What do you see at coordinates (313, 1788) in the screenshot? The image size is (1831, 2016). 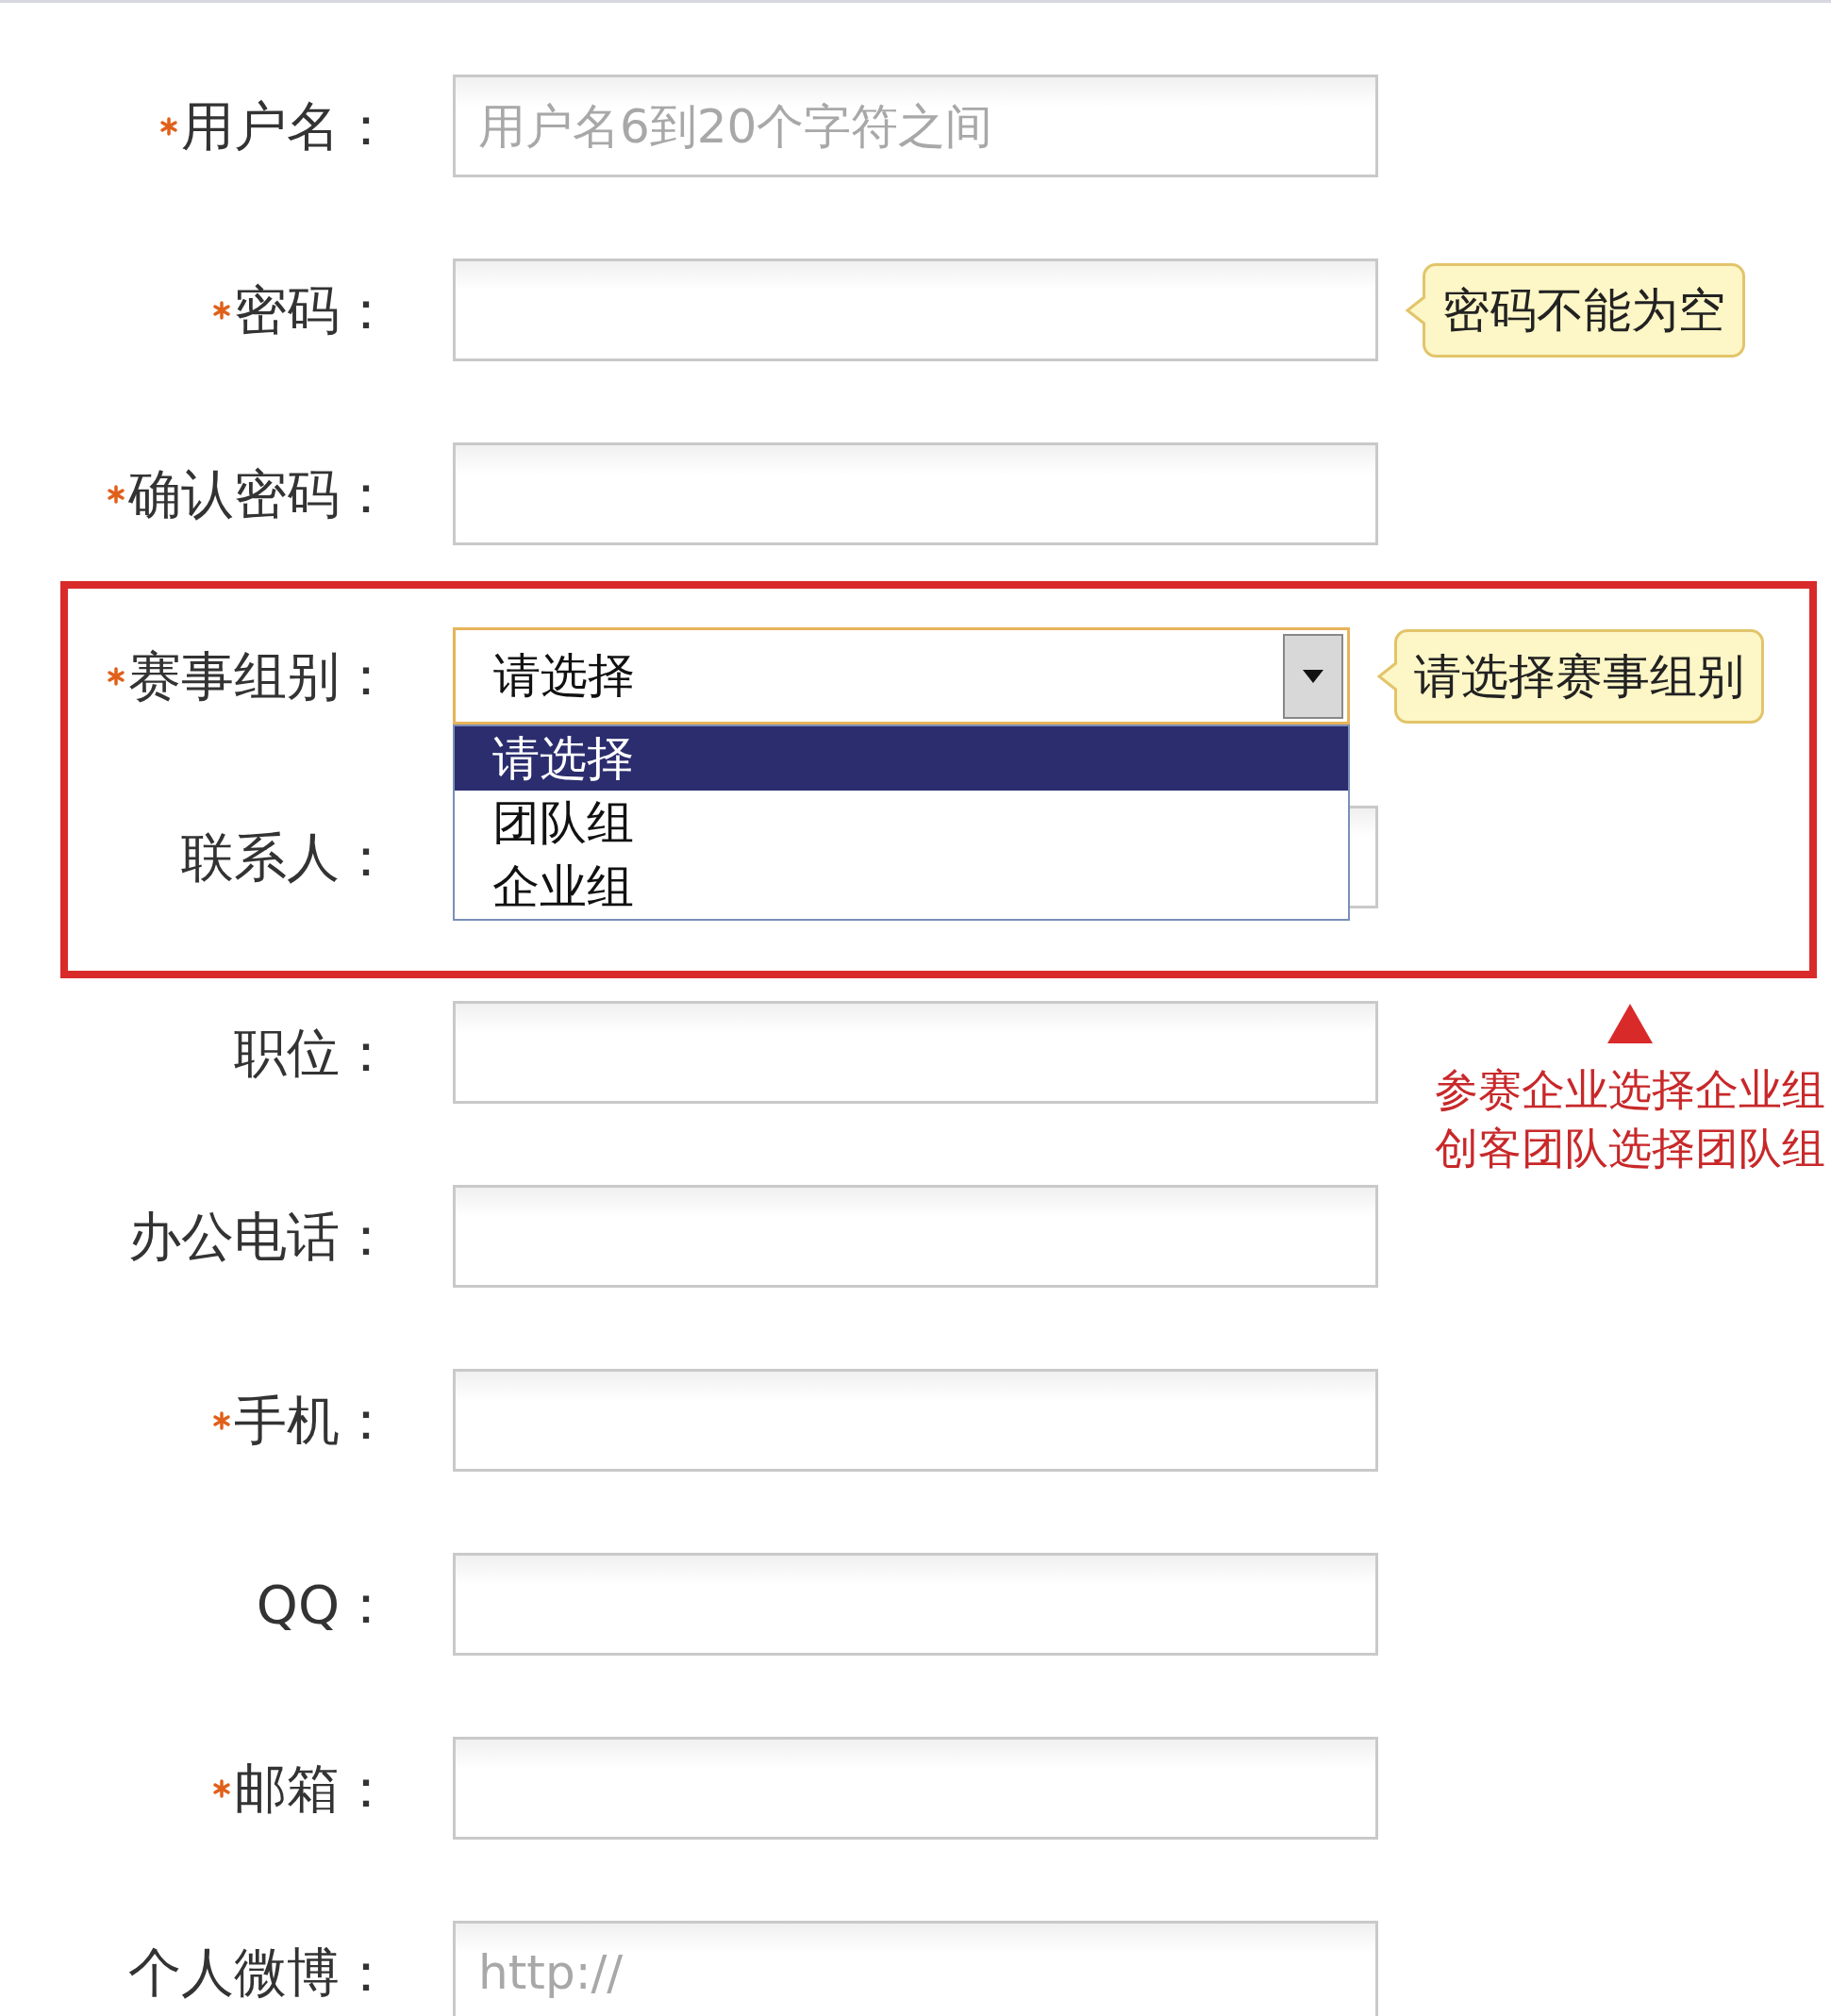 I see `field-label: 邮箱：` at bounding box center [313, 1788].